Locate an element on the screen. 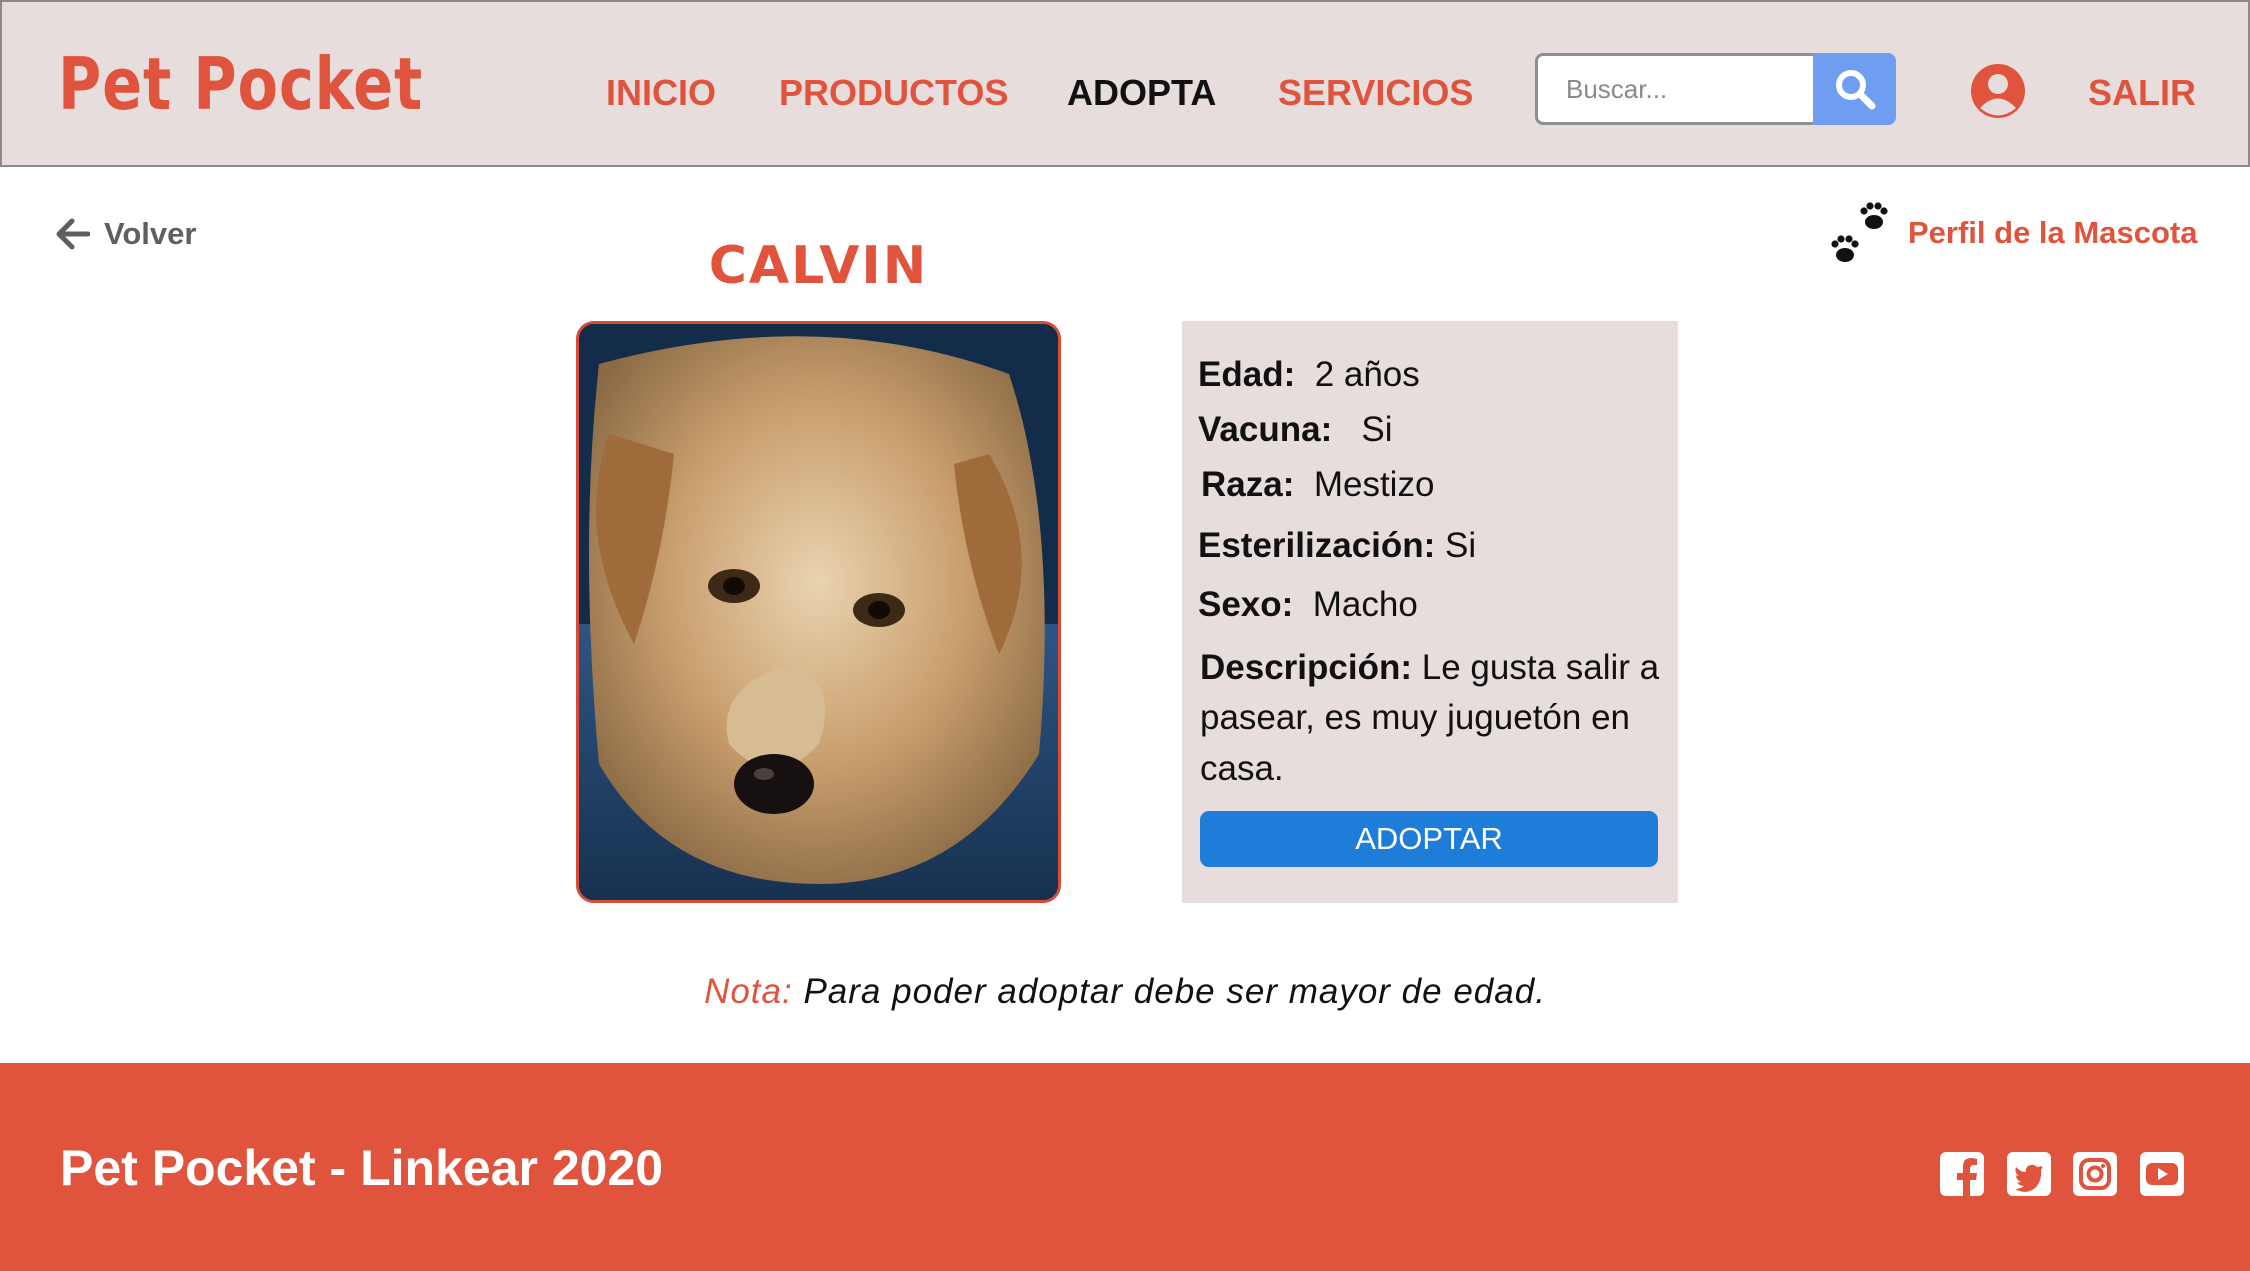 This screenshot has width=2250, height=1271. info-row-vaccine: Vacuna: Si is located at coordinates (1295, 430).